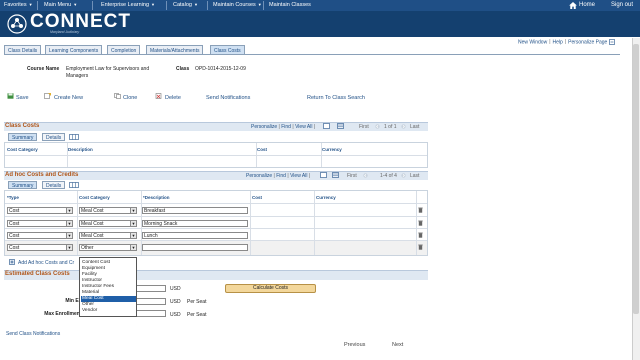 This screenshot has width=640, height=360. I want to click on delete-button: Delete, so click(173, 98).